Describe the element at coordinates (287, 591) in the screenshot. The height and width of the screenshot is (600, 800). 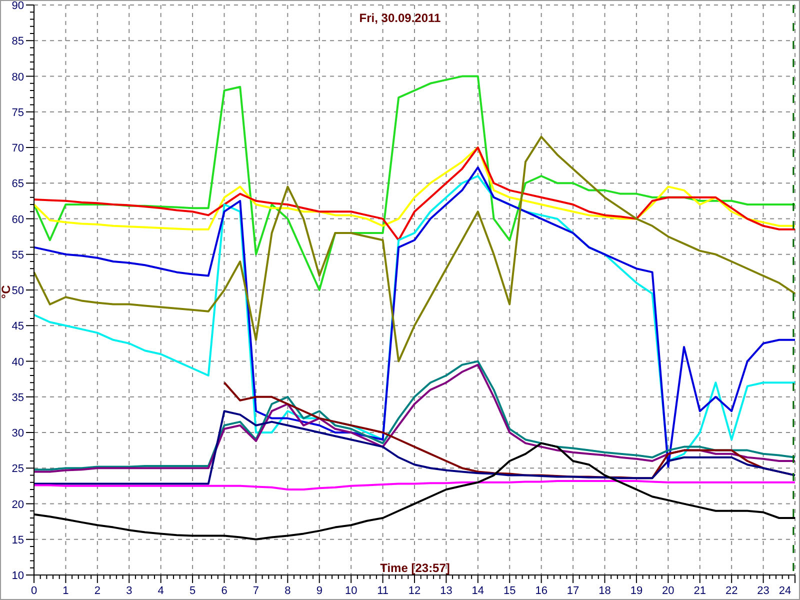
I see `x-tick-label: 8` at that location.